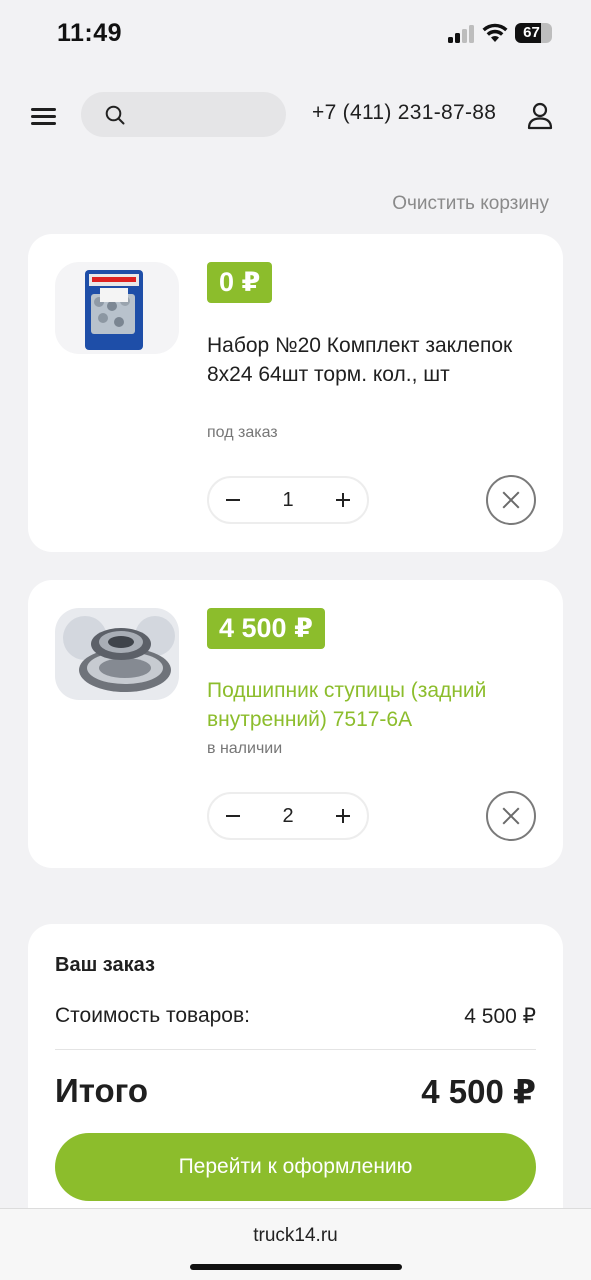 The width and height of the screenshot is (591, 1280). Describe the element at coordinates (478, 1091) in the screenshot. I see `total-value: 4 500 ₽` at that location.